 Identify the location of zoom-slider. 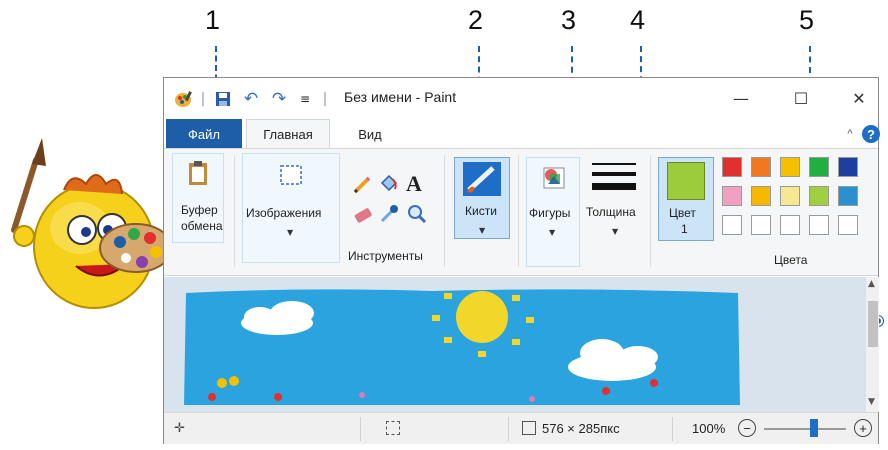
(805, 429).